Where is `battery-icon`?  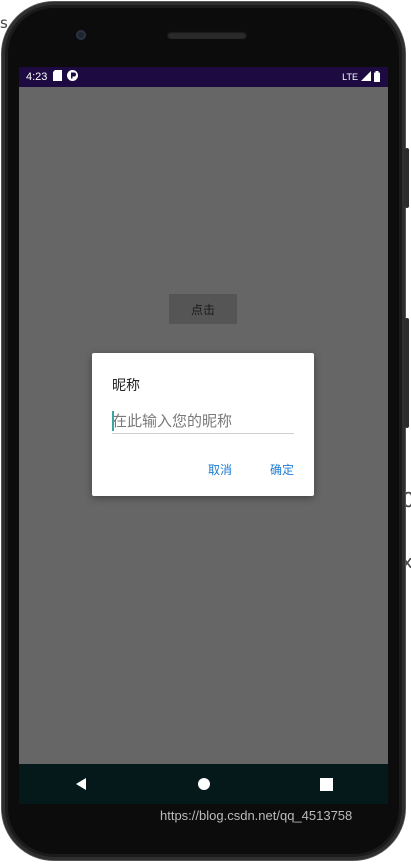
battery-icon is located at coordinates (377, 77).